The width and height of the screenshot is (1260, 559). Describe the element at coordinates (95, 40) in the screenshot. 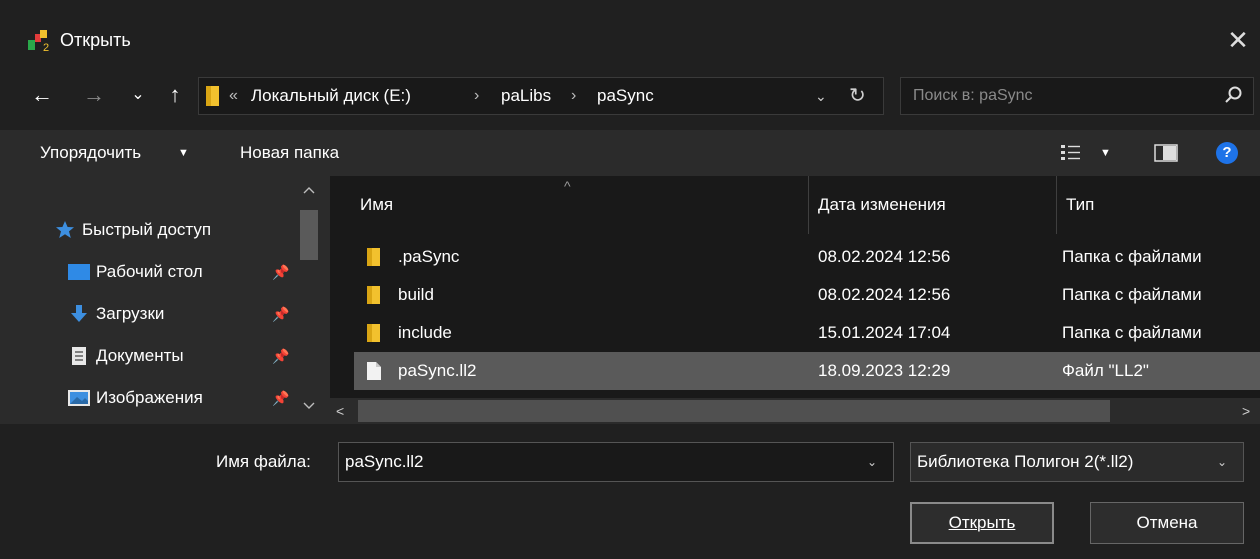

I see `window-title: Открыть` at that location.